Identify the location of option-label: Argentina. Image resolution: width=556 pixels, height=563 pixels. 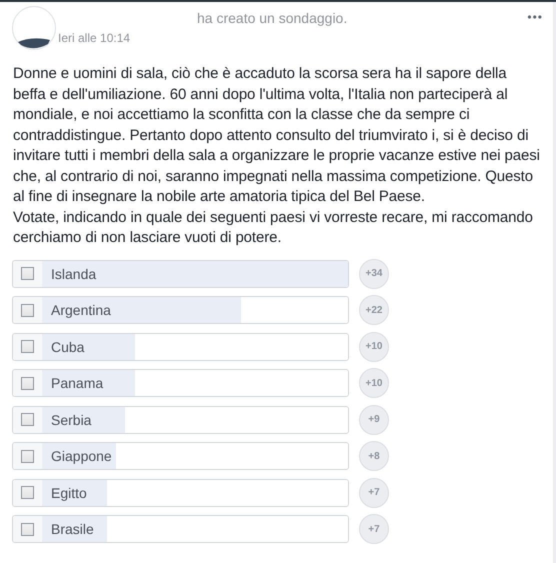
(81, 310).